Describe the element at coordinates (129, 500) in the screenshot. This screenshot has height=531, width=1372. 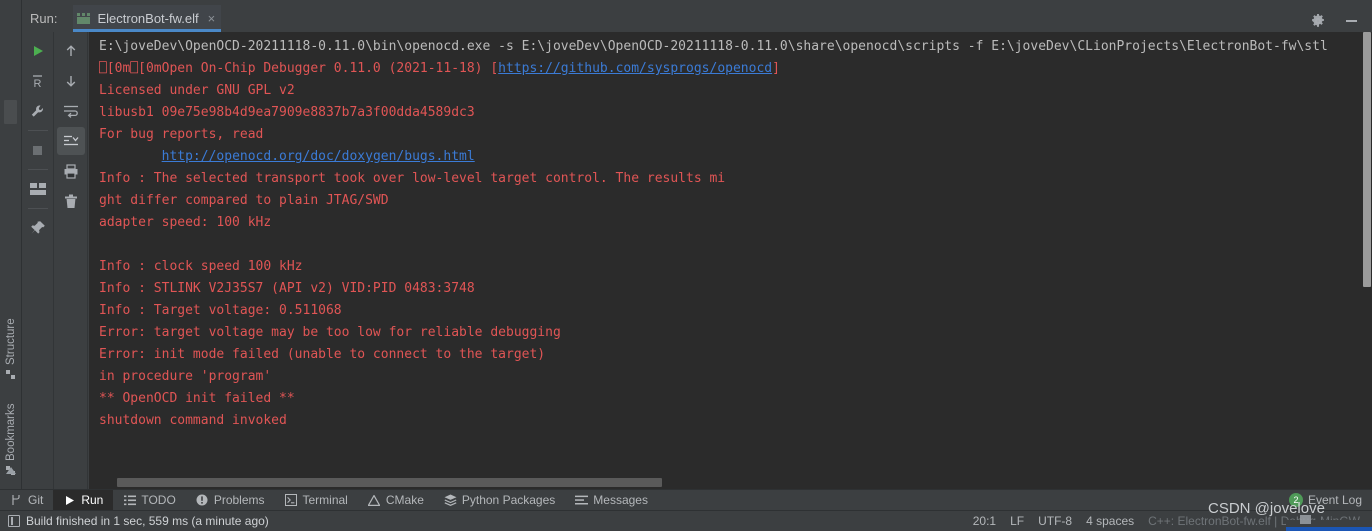
I see `list-icon` at that location.